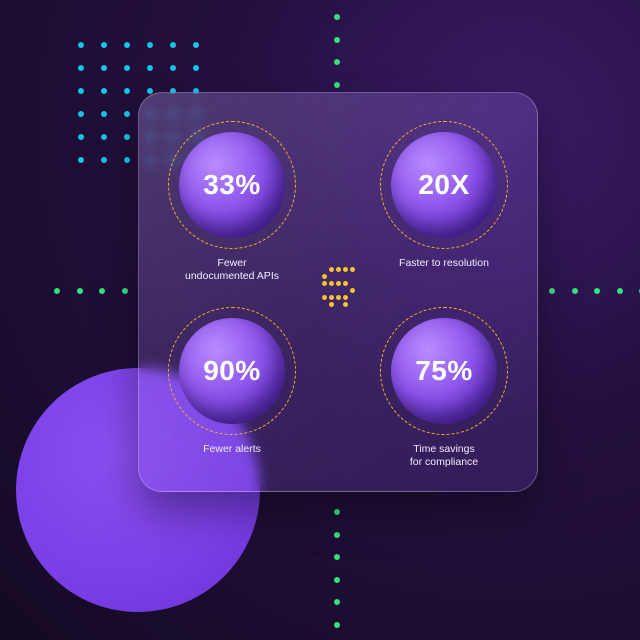 The height and width of the screenshot is (640, 640). I want to click on stat-fewer-alerts: 90% Fewer alerts, so click(232, 381).